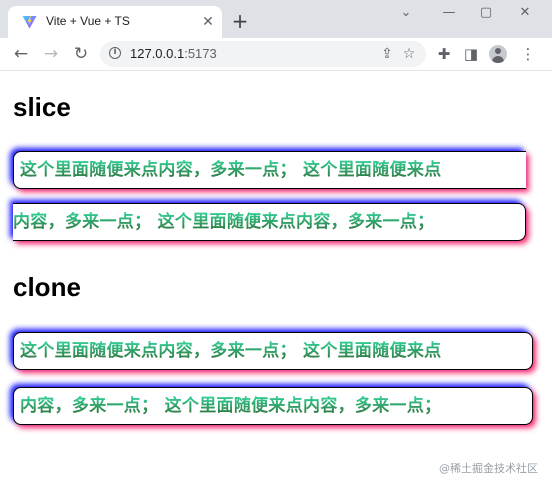 Image resolution: width=552 pixels, height=486 pixels. Describe the element at coordinates (488, 468) in the screenshot. I see `watermark: @稀土掘金技术社区` at that location.